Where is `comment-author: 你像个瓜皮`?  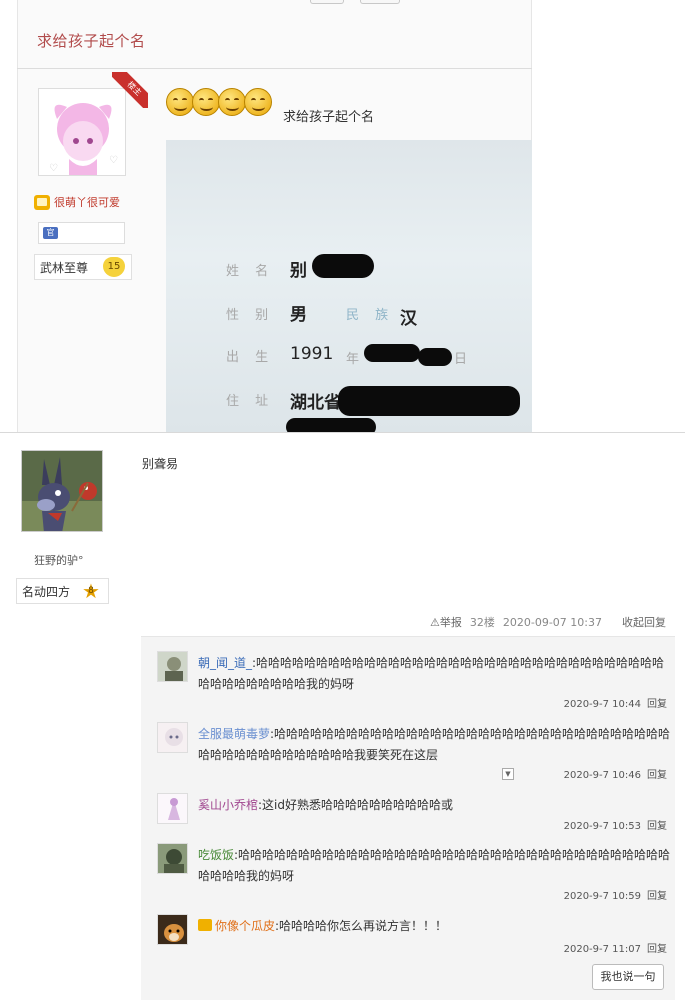 comment-author: 你像个瓜皮 is located at coordinates (245, 926).